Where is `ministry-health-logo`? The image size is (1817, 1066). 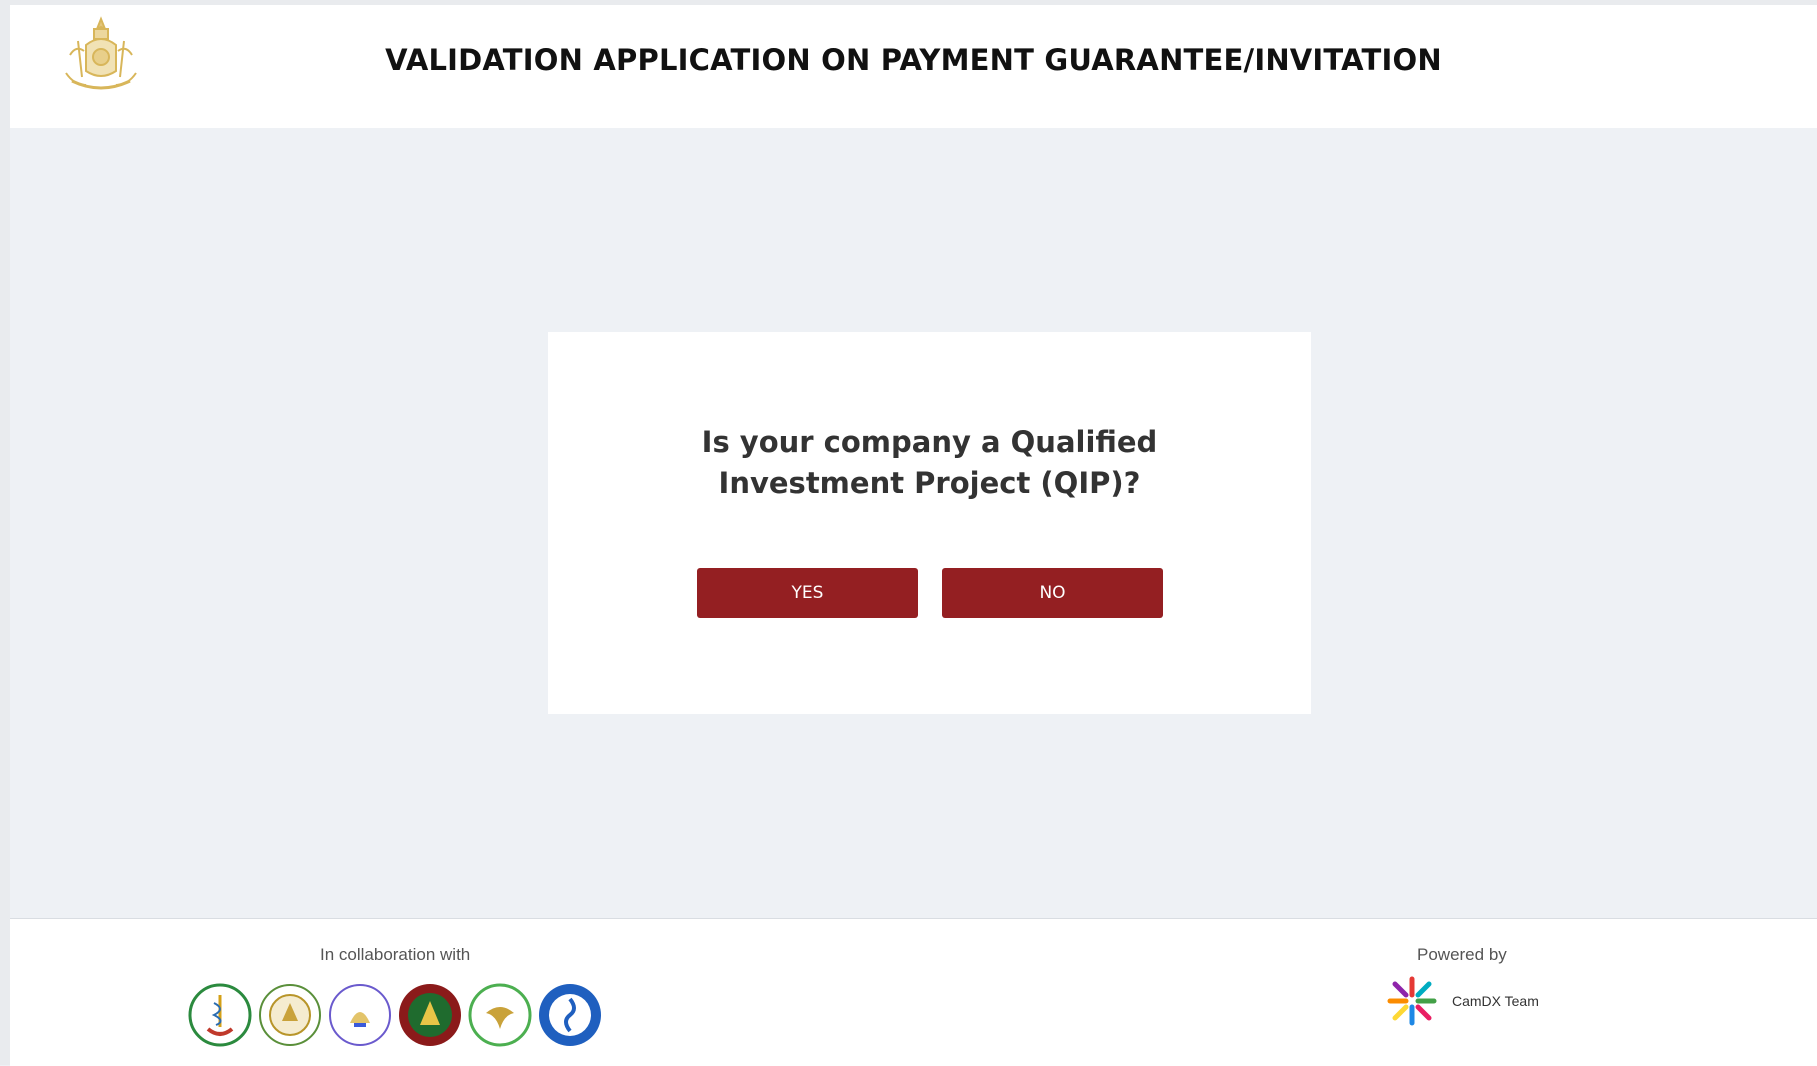 ministry-health-logo is located at coordinates (220, 1015).